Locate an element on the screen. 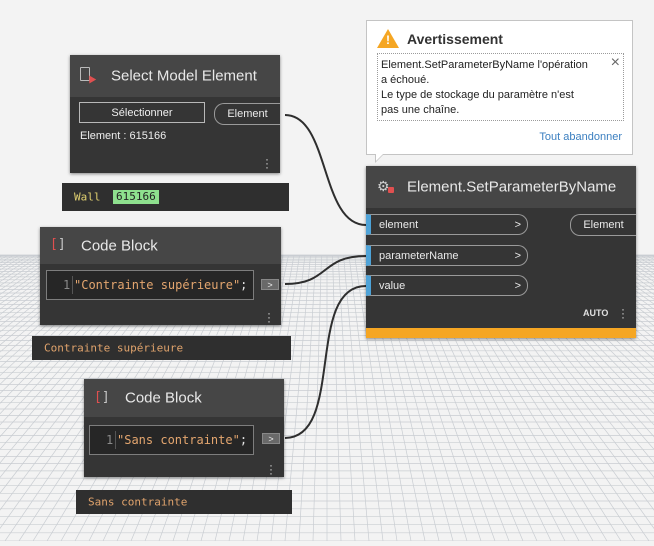 This screenshot has width=654, height=546. input-port-element: element > is located at coordinates (447, 224).